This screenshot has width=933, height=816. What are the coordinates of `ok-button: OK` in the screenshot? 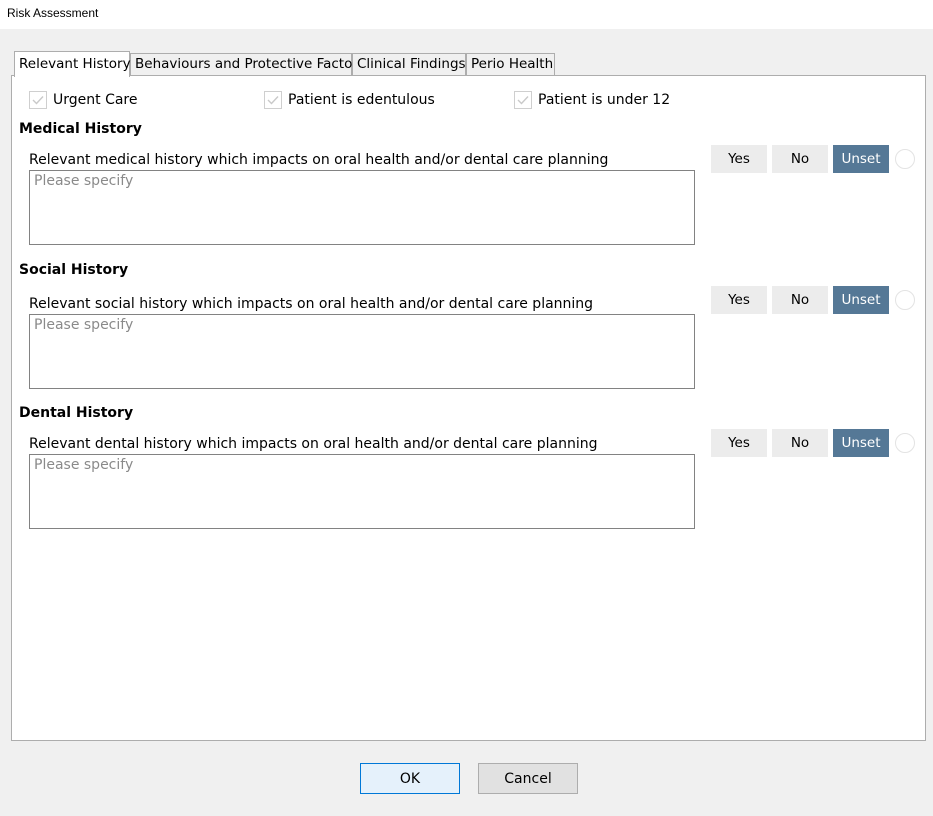 It's located at (410, 778).